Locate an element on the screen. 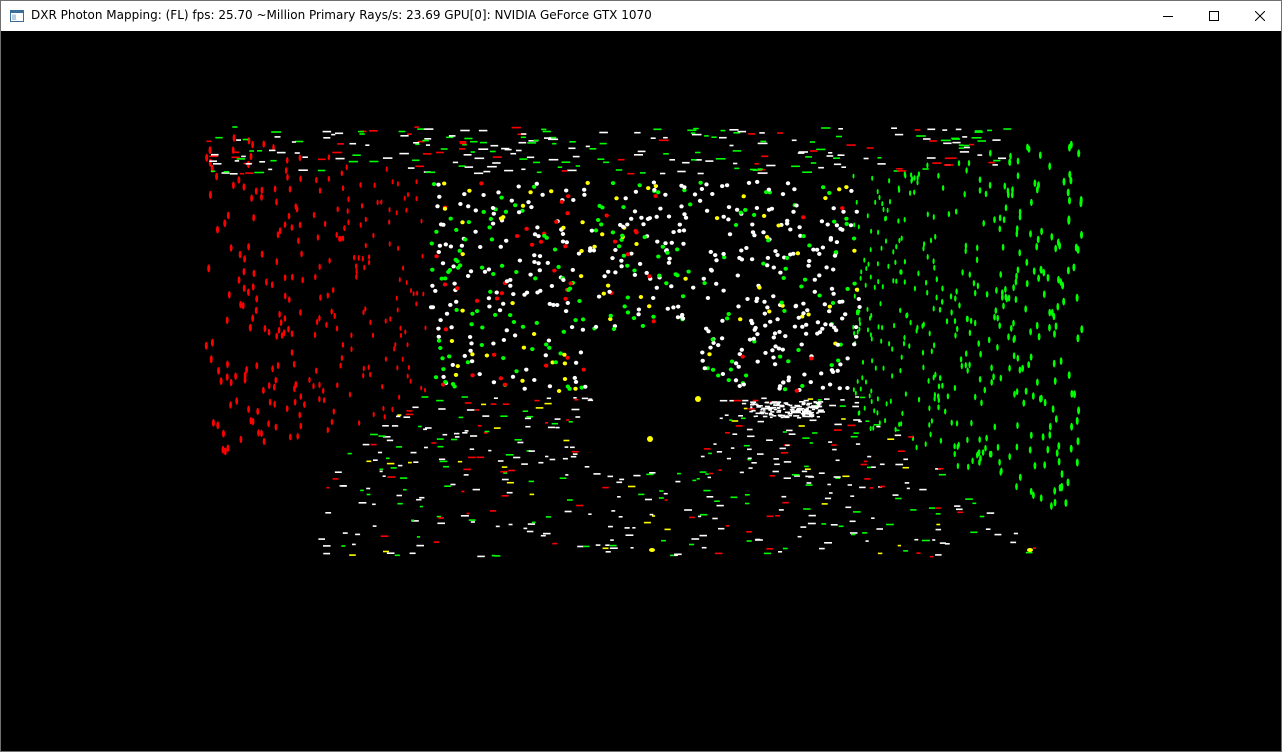 The image size is (1282, 752). maximize-button is located at coordinates (1214, 16).